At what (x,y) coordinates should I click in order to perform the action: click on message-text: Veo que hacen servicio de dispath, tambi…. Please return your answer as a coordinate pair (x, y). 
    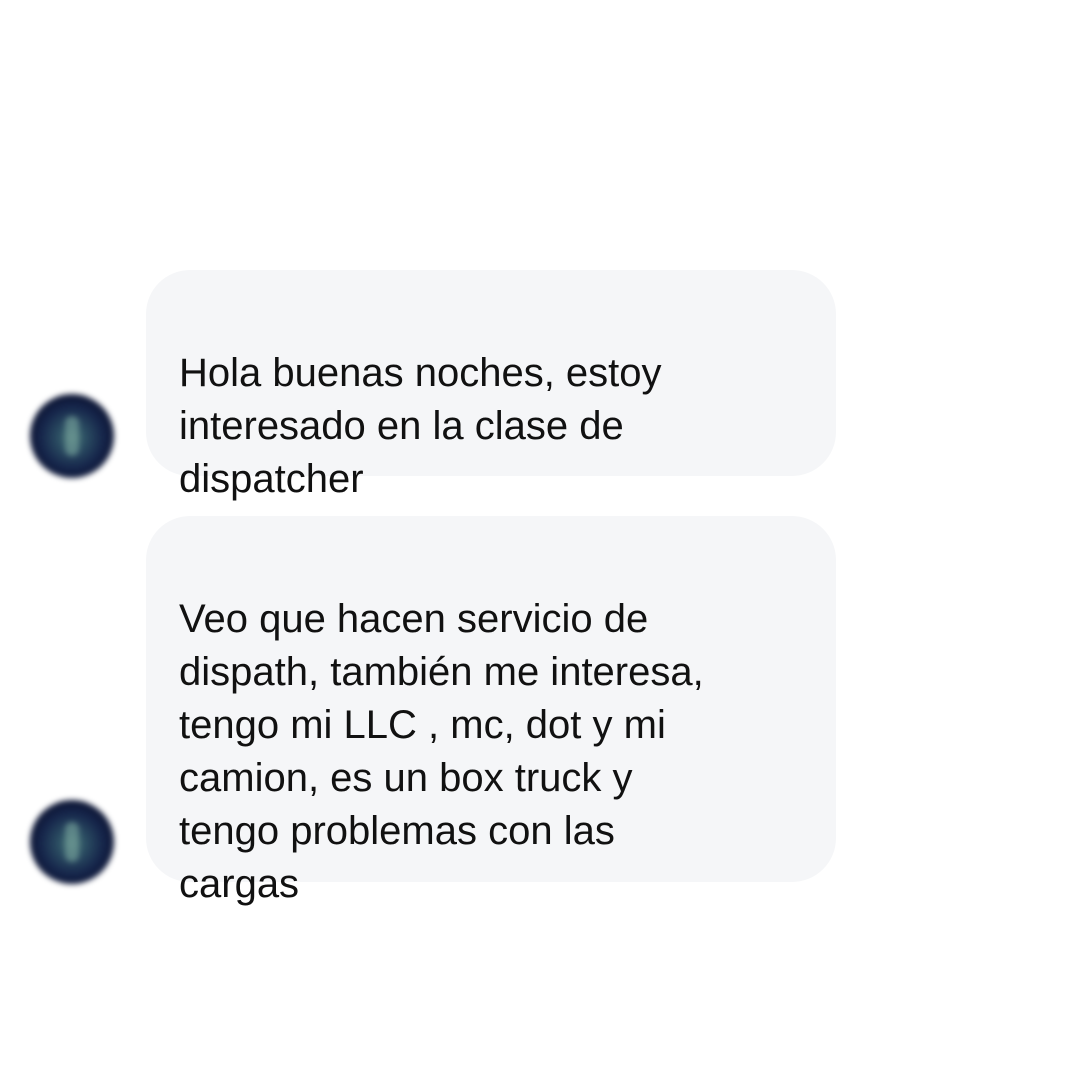
    Looking at the image, I should click on (441, 751).